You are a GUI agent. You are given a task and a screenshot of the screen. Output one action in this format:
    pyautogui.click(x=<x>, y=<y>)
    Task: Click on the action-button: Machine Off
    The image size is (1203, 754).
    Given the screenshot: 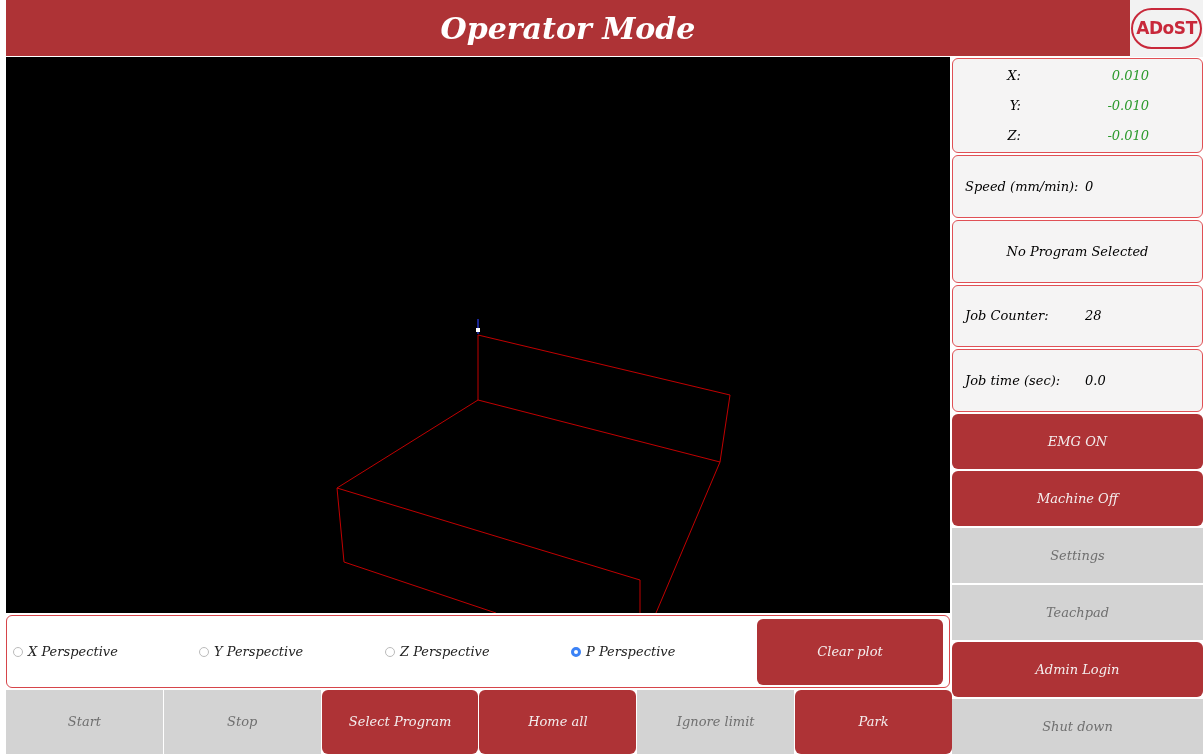 What is the action you would take?
    pyautogui.click(x=1077, y=499)
    